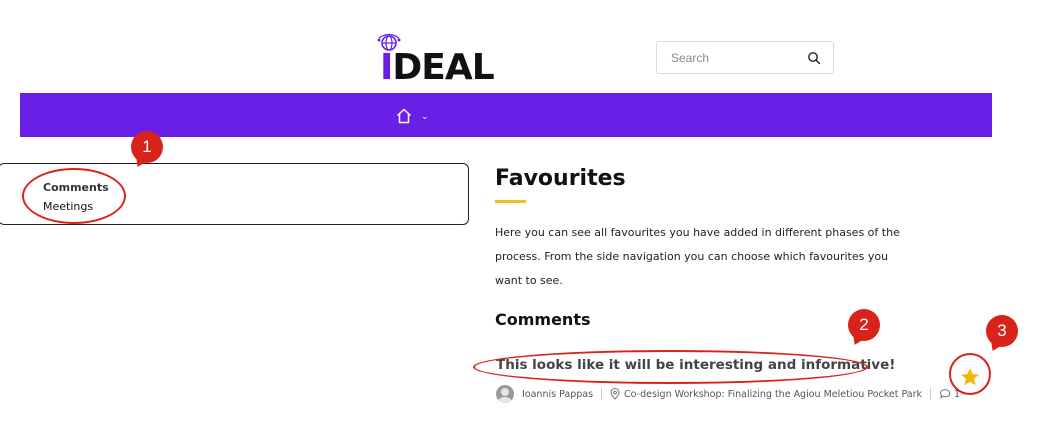 This screenshot has height=432, width=1039. I want to click on location-pin-icon, so click(615, 394).